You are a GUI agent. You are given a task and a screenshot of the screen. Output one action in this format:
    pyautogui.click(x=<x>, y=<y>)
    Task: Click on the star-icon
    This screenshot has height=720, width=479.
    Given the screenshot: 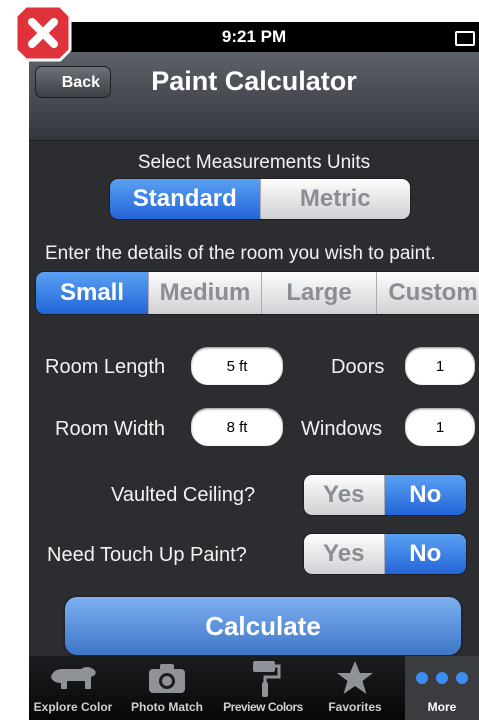 What is the action you would take?
    pyautogui.click(x=355, y=678)
    